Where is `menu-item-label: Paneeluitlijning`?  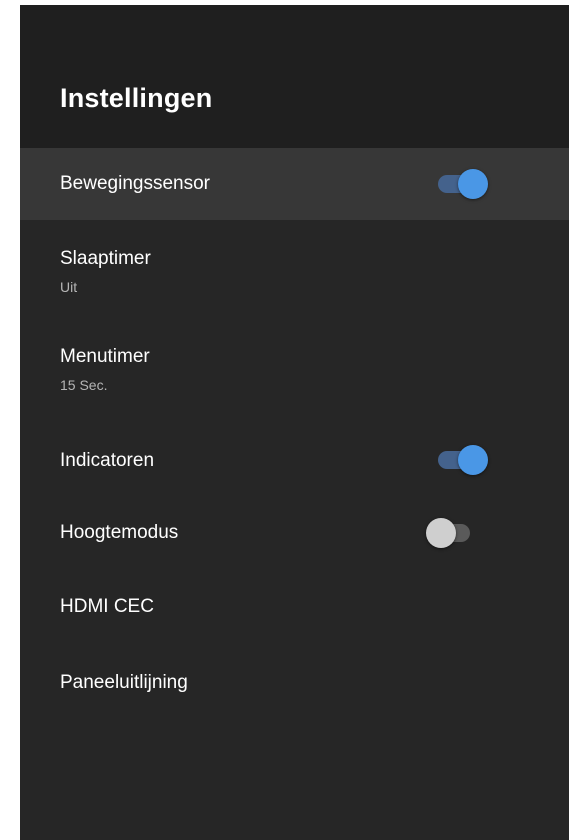 menu-item-label: Paneeluitlijning is located at coordinates (124, 682).